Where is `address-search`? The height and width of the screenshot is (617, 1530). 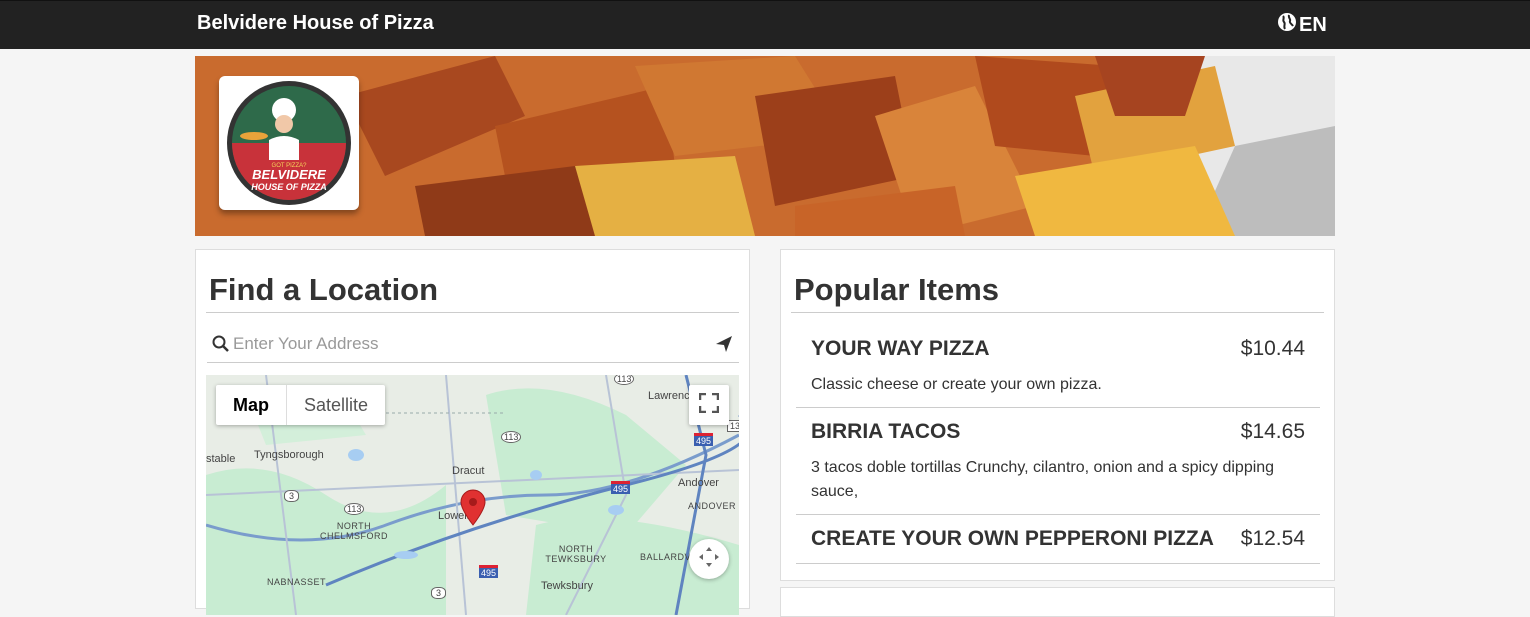 address-search is located at coordinates (473, 344).